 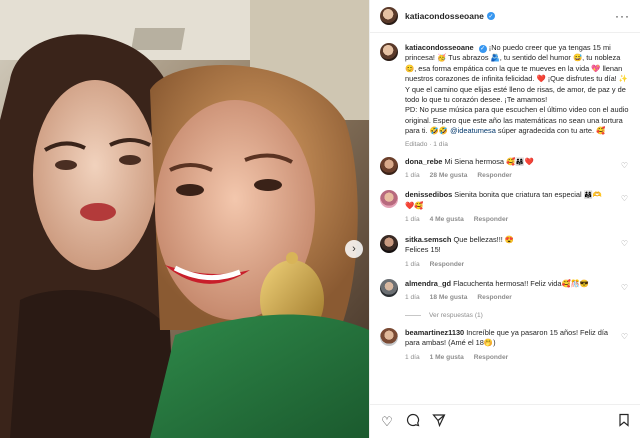 I want to click on comment-text: Flacuchenta hermosa!! Feliz vida🥰🎊😎, so click(x=521, y=283).